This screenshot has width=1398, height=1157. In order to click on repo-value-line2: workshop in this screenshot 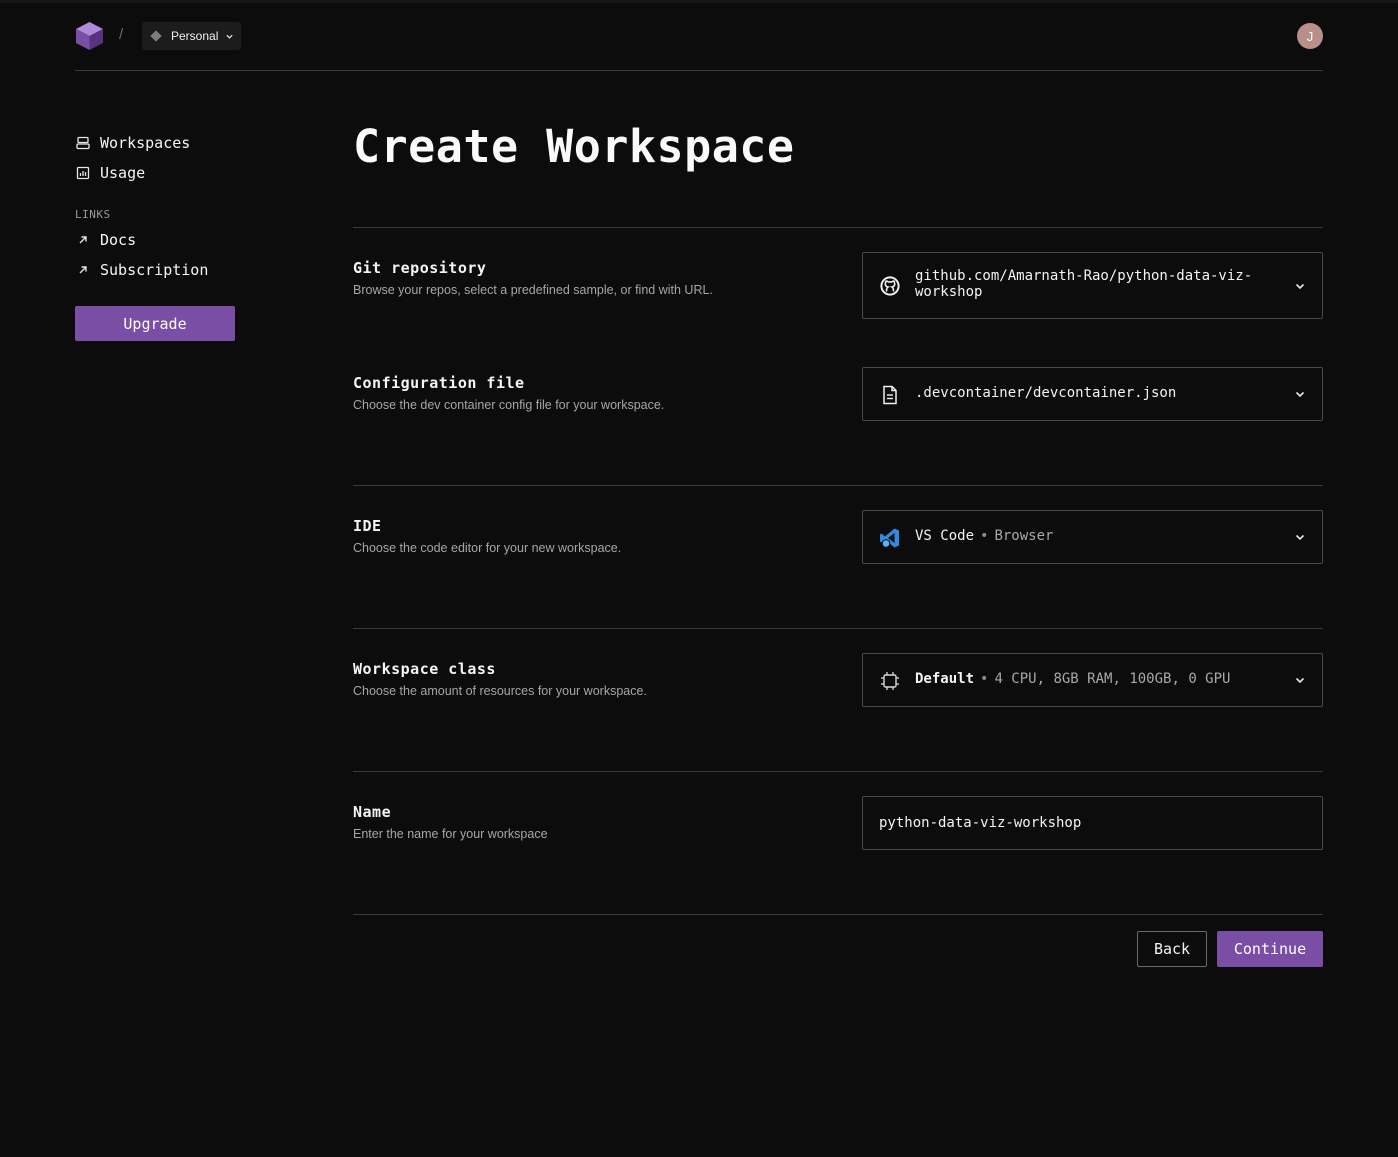, I will do `click(949, 292)`.